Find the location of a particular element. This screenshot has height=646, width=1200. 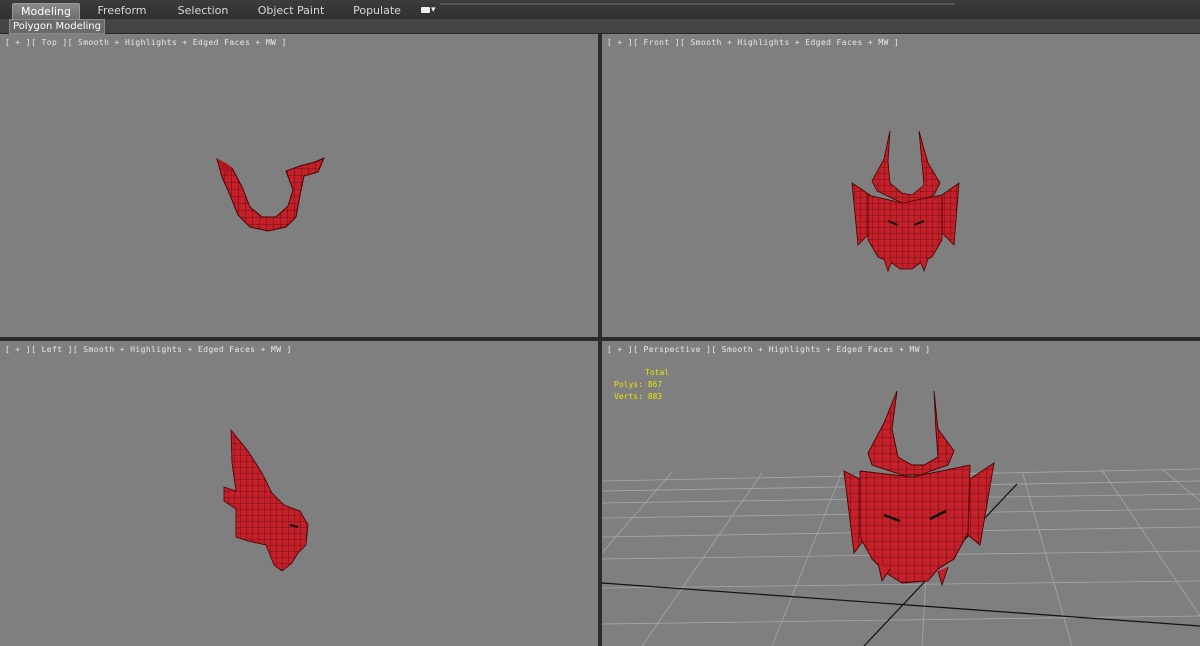

tab-selection: Selection is located at coordinates (203, 10).